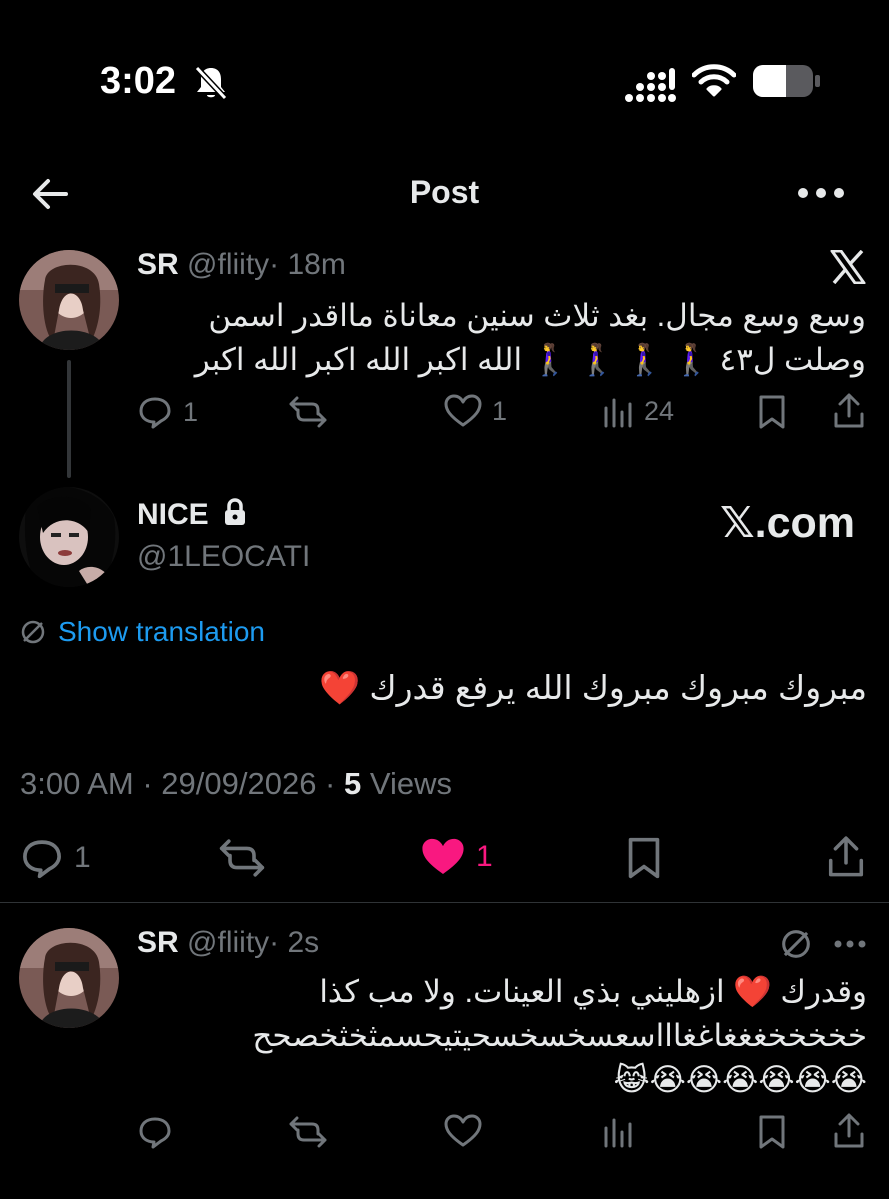 This screenshot has height=1199, width=889. I want to click on show-translation-link: Show translation, so click(142, 632).